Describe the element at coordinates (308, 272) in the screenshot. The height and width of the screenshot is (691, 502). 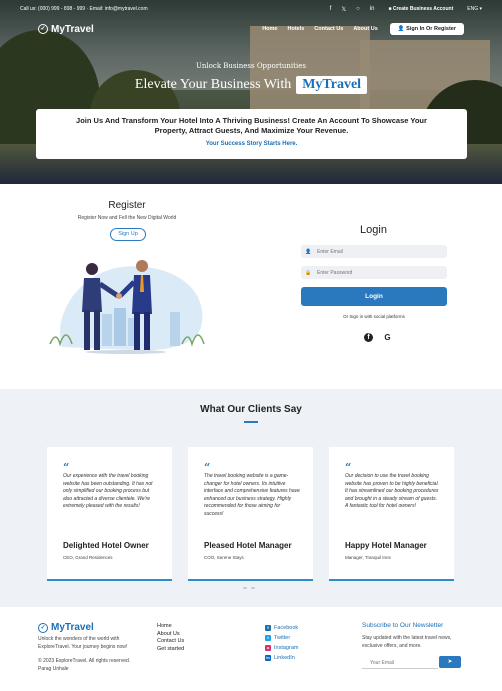
I see `lock-icon: 🔒` at that location.